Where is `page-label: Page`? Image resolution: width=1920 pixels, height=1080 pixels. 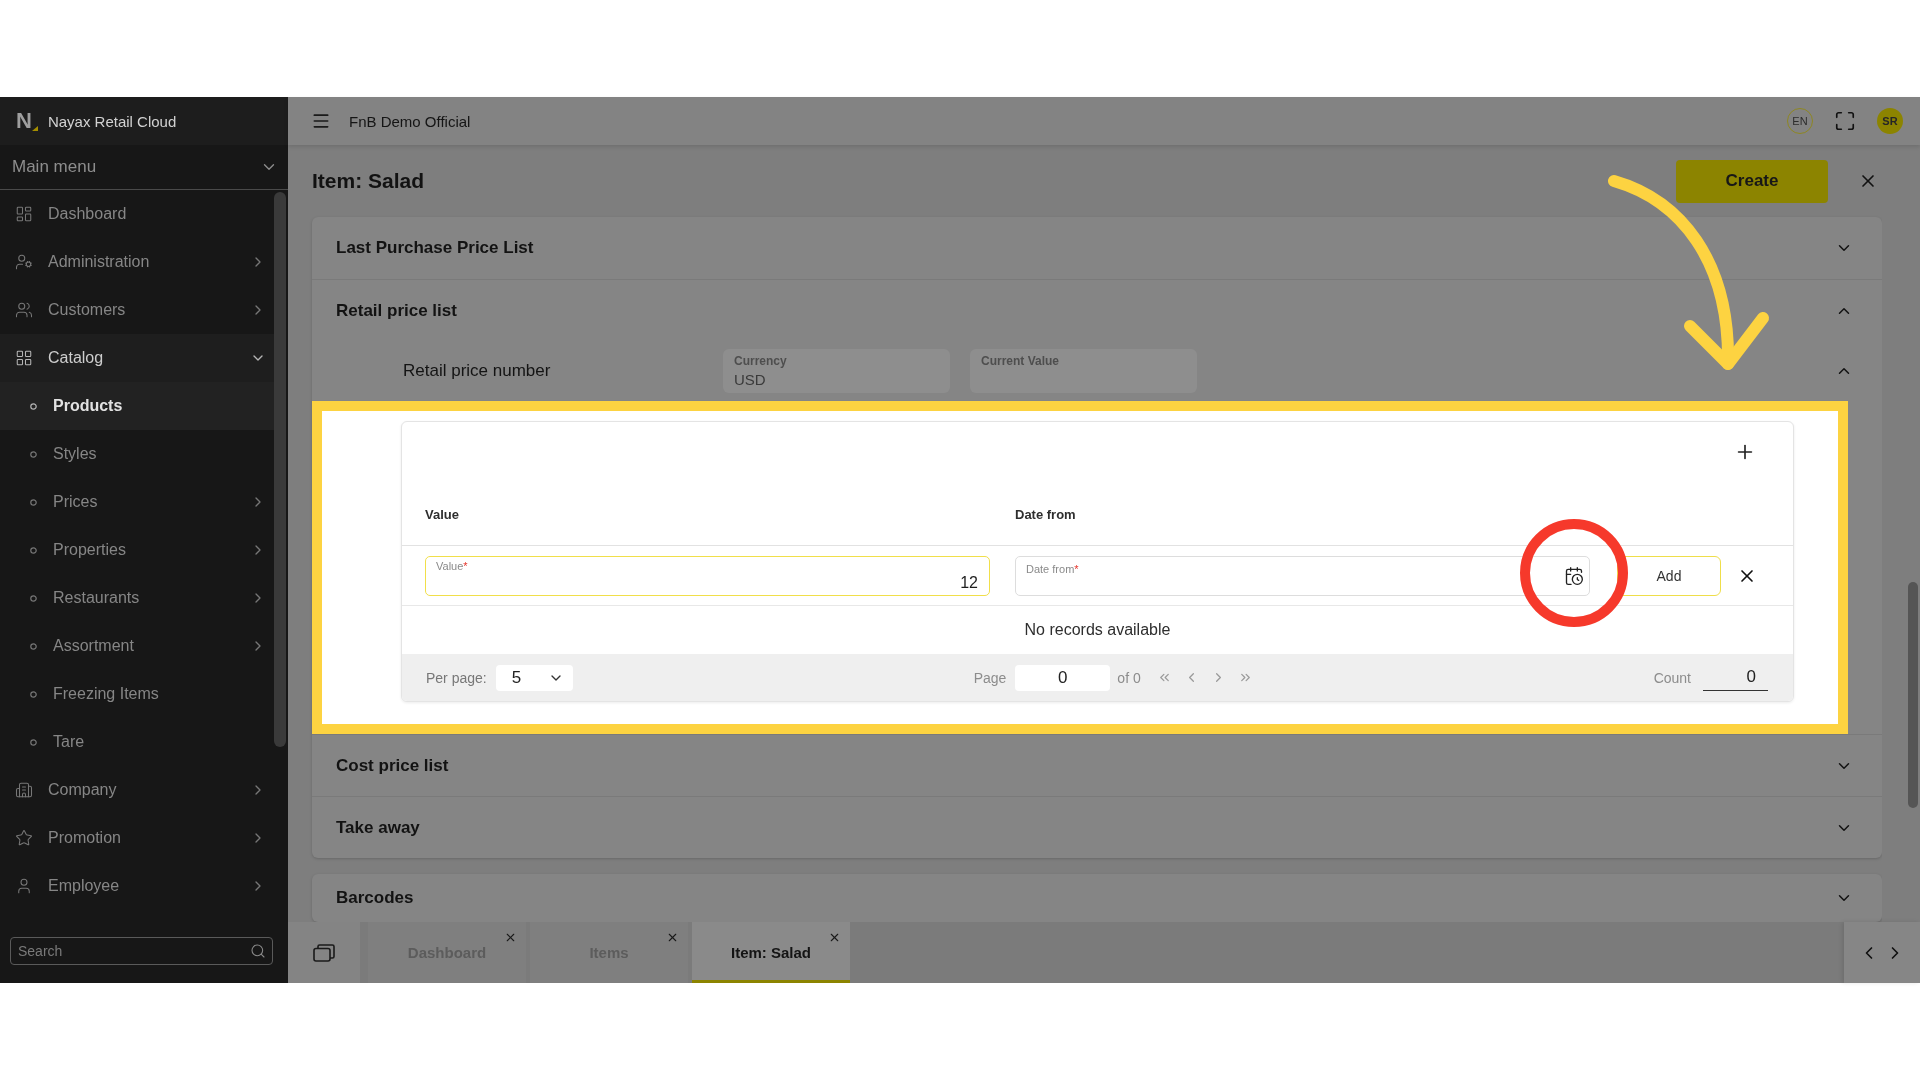 page-label: Page is located at coordinates (990, 677).